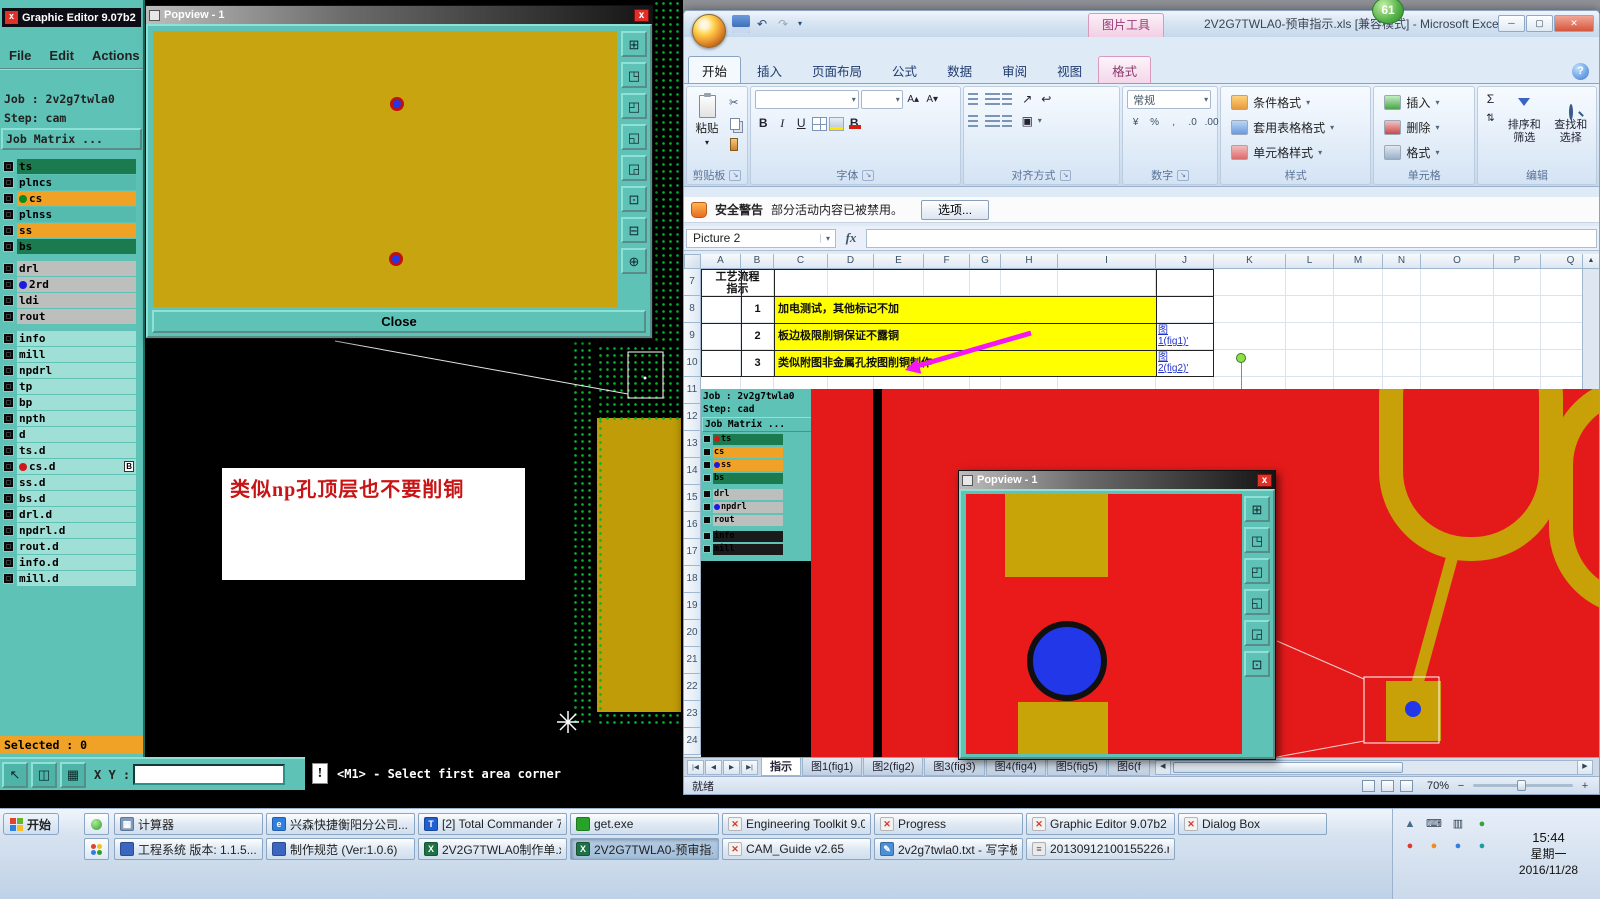 This screenshot has width=1600, height=899. I want to click on scroll-left-icon: ◀, so click(1163, 767).